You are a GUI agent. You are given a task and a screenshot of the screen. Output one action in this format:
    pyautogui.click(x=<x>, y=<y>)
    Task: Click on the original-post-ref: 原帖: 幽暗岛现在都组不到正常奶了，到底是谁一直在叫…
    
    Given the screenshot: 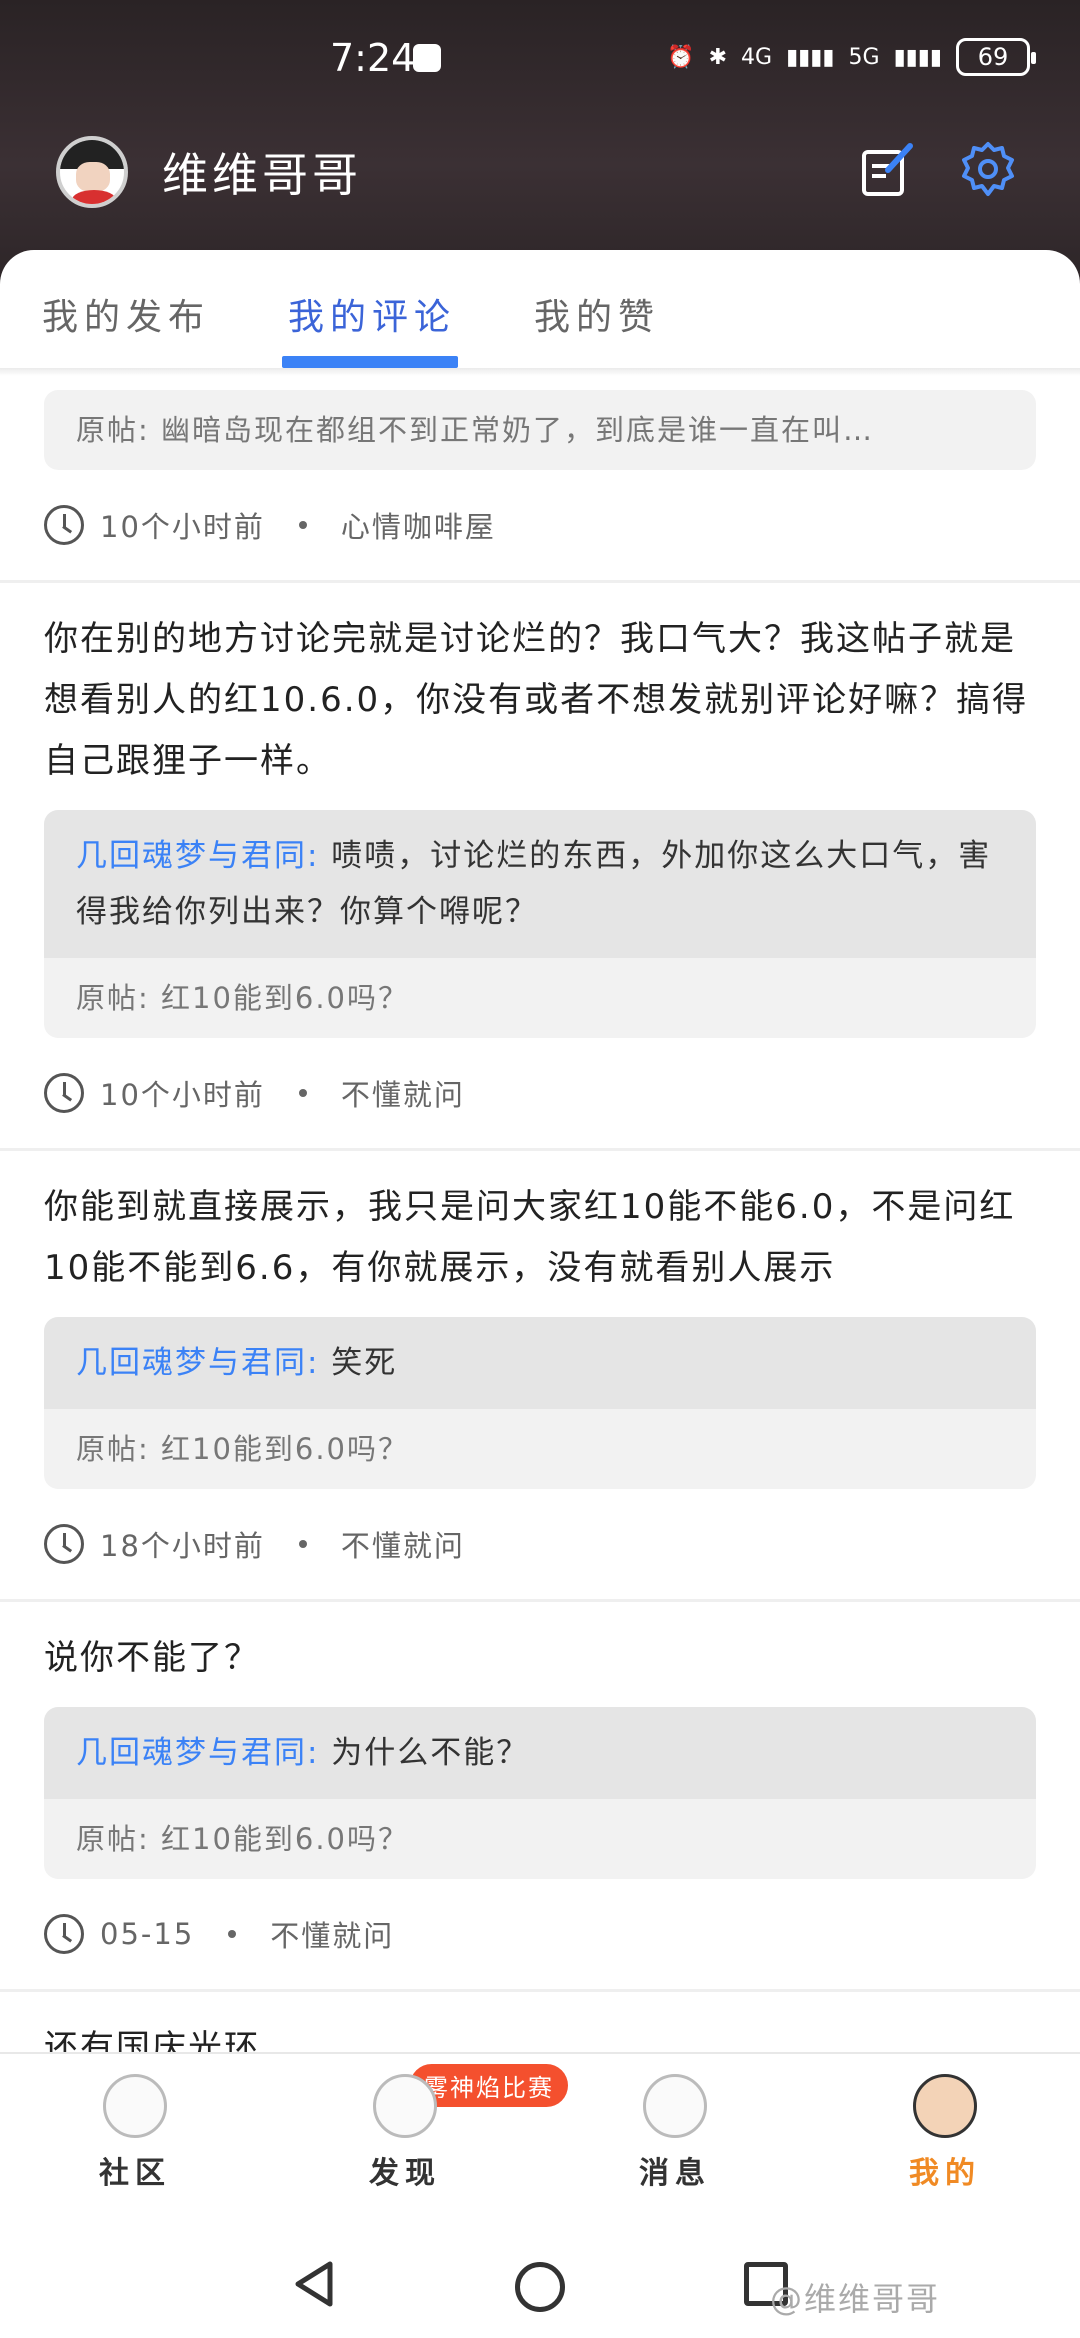 What is the action you would take?
    pyautogui.click(x=540, y=430)
    